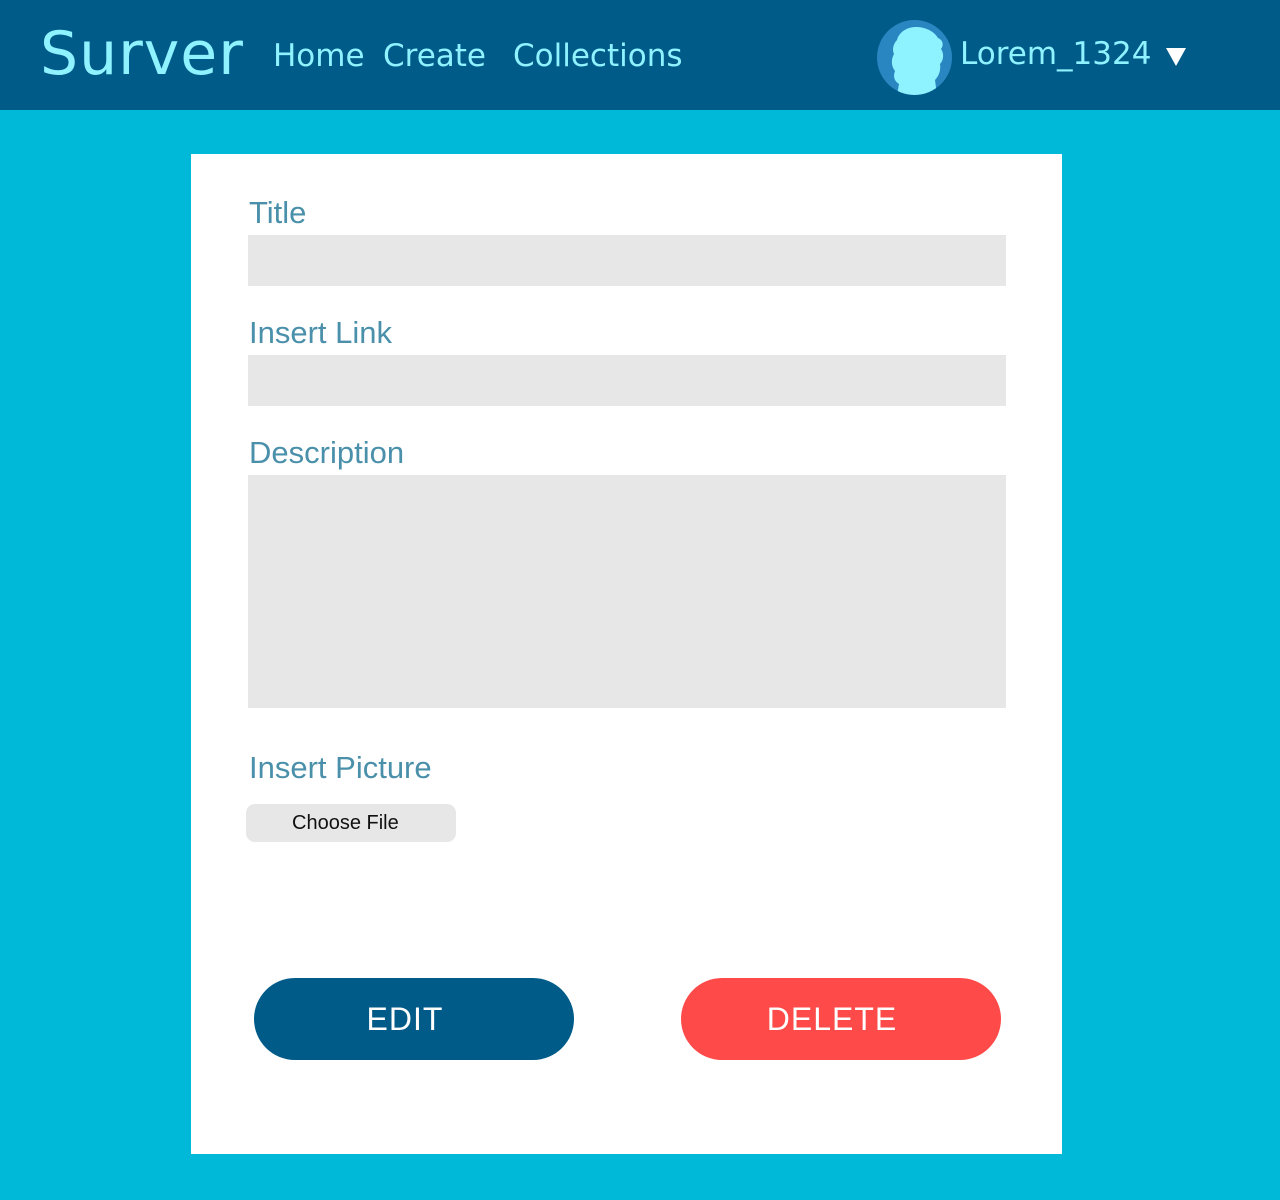  I want to click on delete-button: DELETE, so click(841, 1019).